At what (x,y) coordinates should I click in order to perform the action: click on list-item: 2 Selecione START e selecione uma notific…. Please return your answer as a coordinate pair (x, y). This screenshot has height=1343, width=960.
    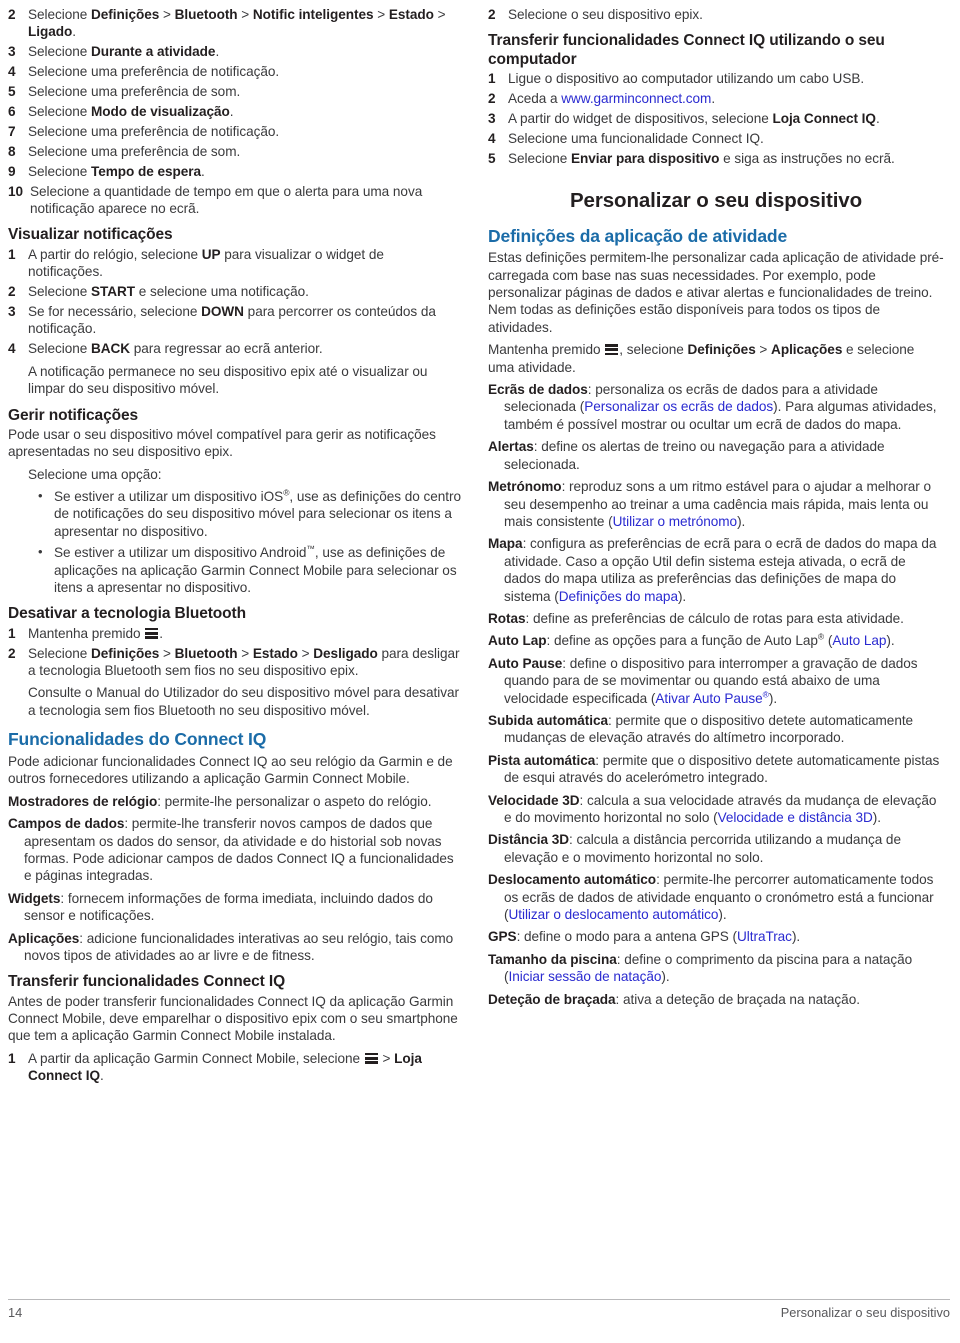
    Looking at the image, I should click on (235, 291).